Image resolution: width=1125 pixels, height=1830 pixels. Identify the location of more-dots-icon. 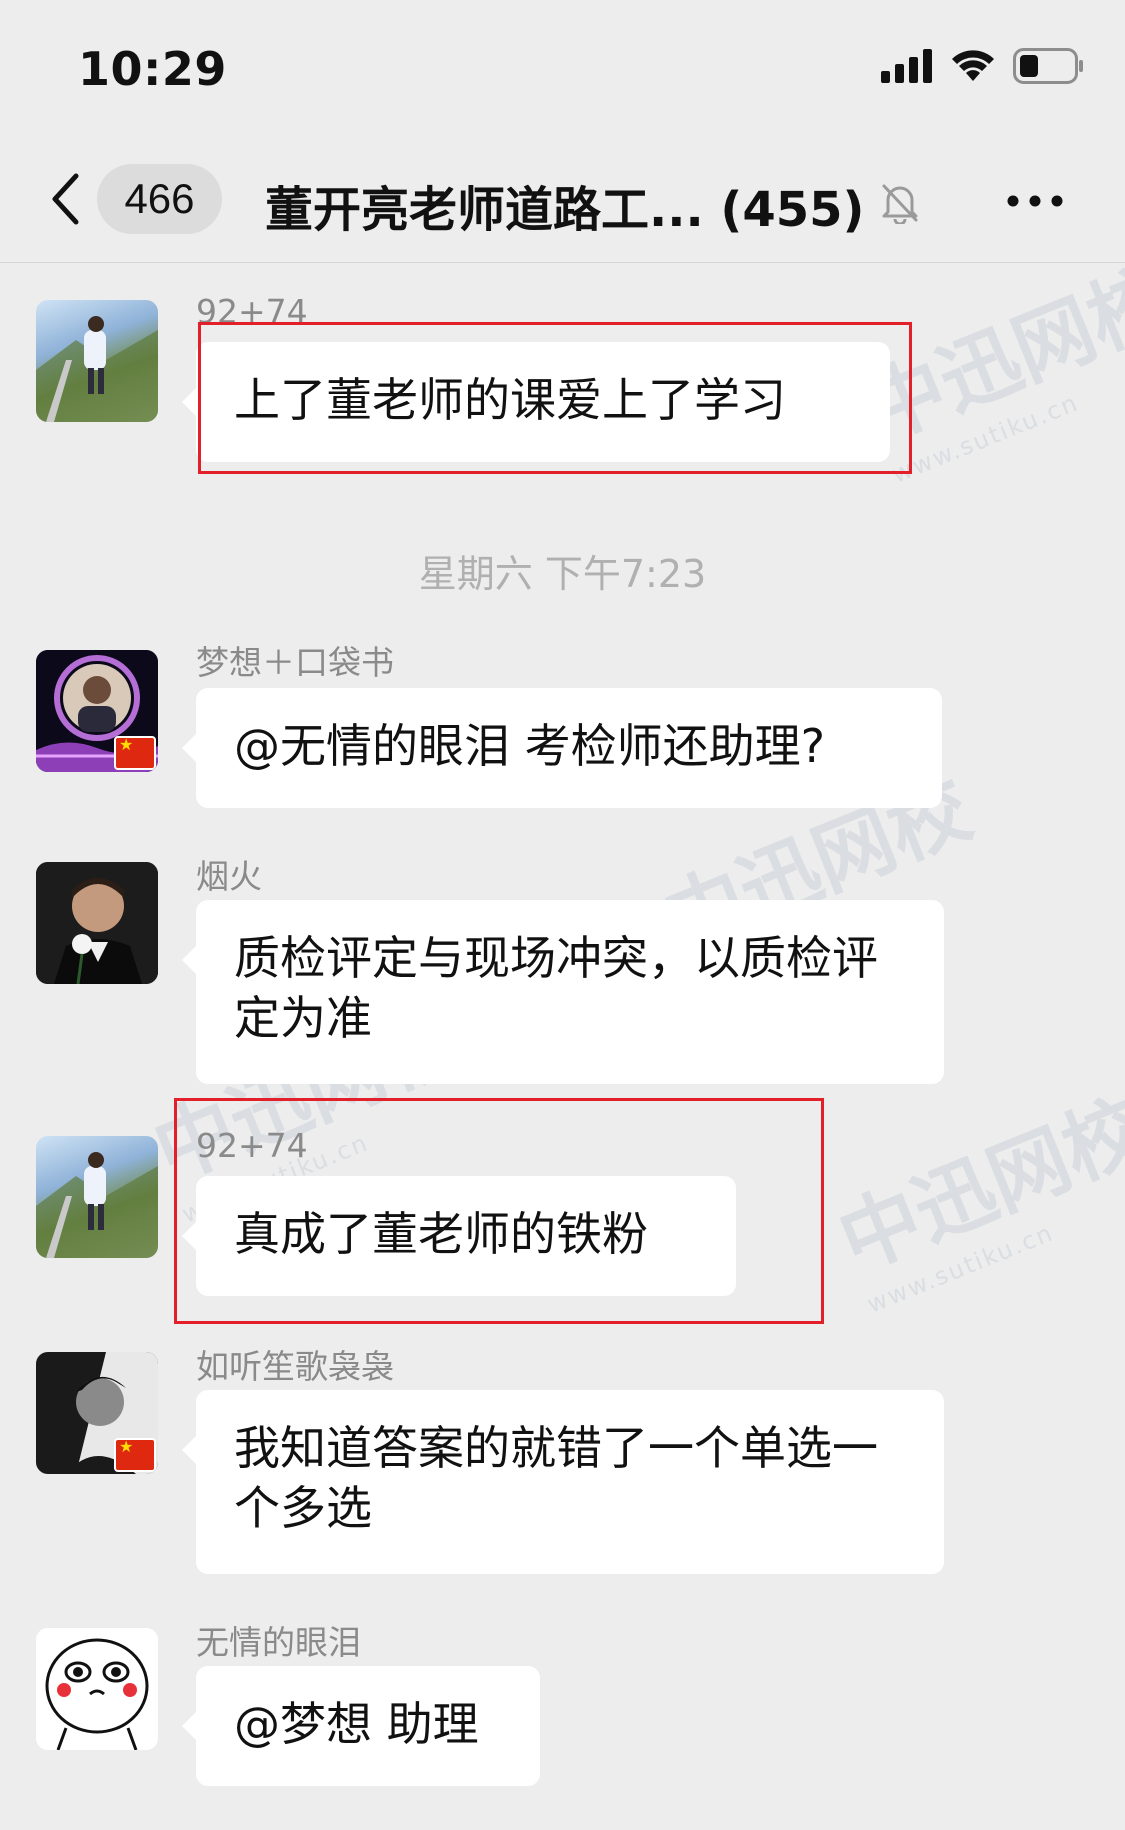
(1035, 201).